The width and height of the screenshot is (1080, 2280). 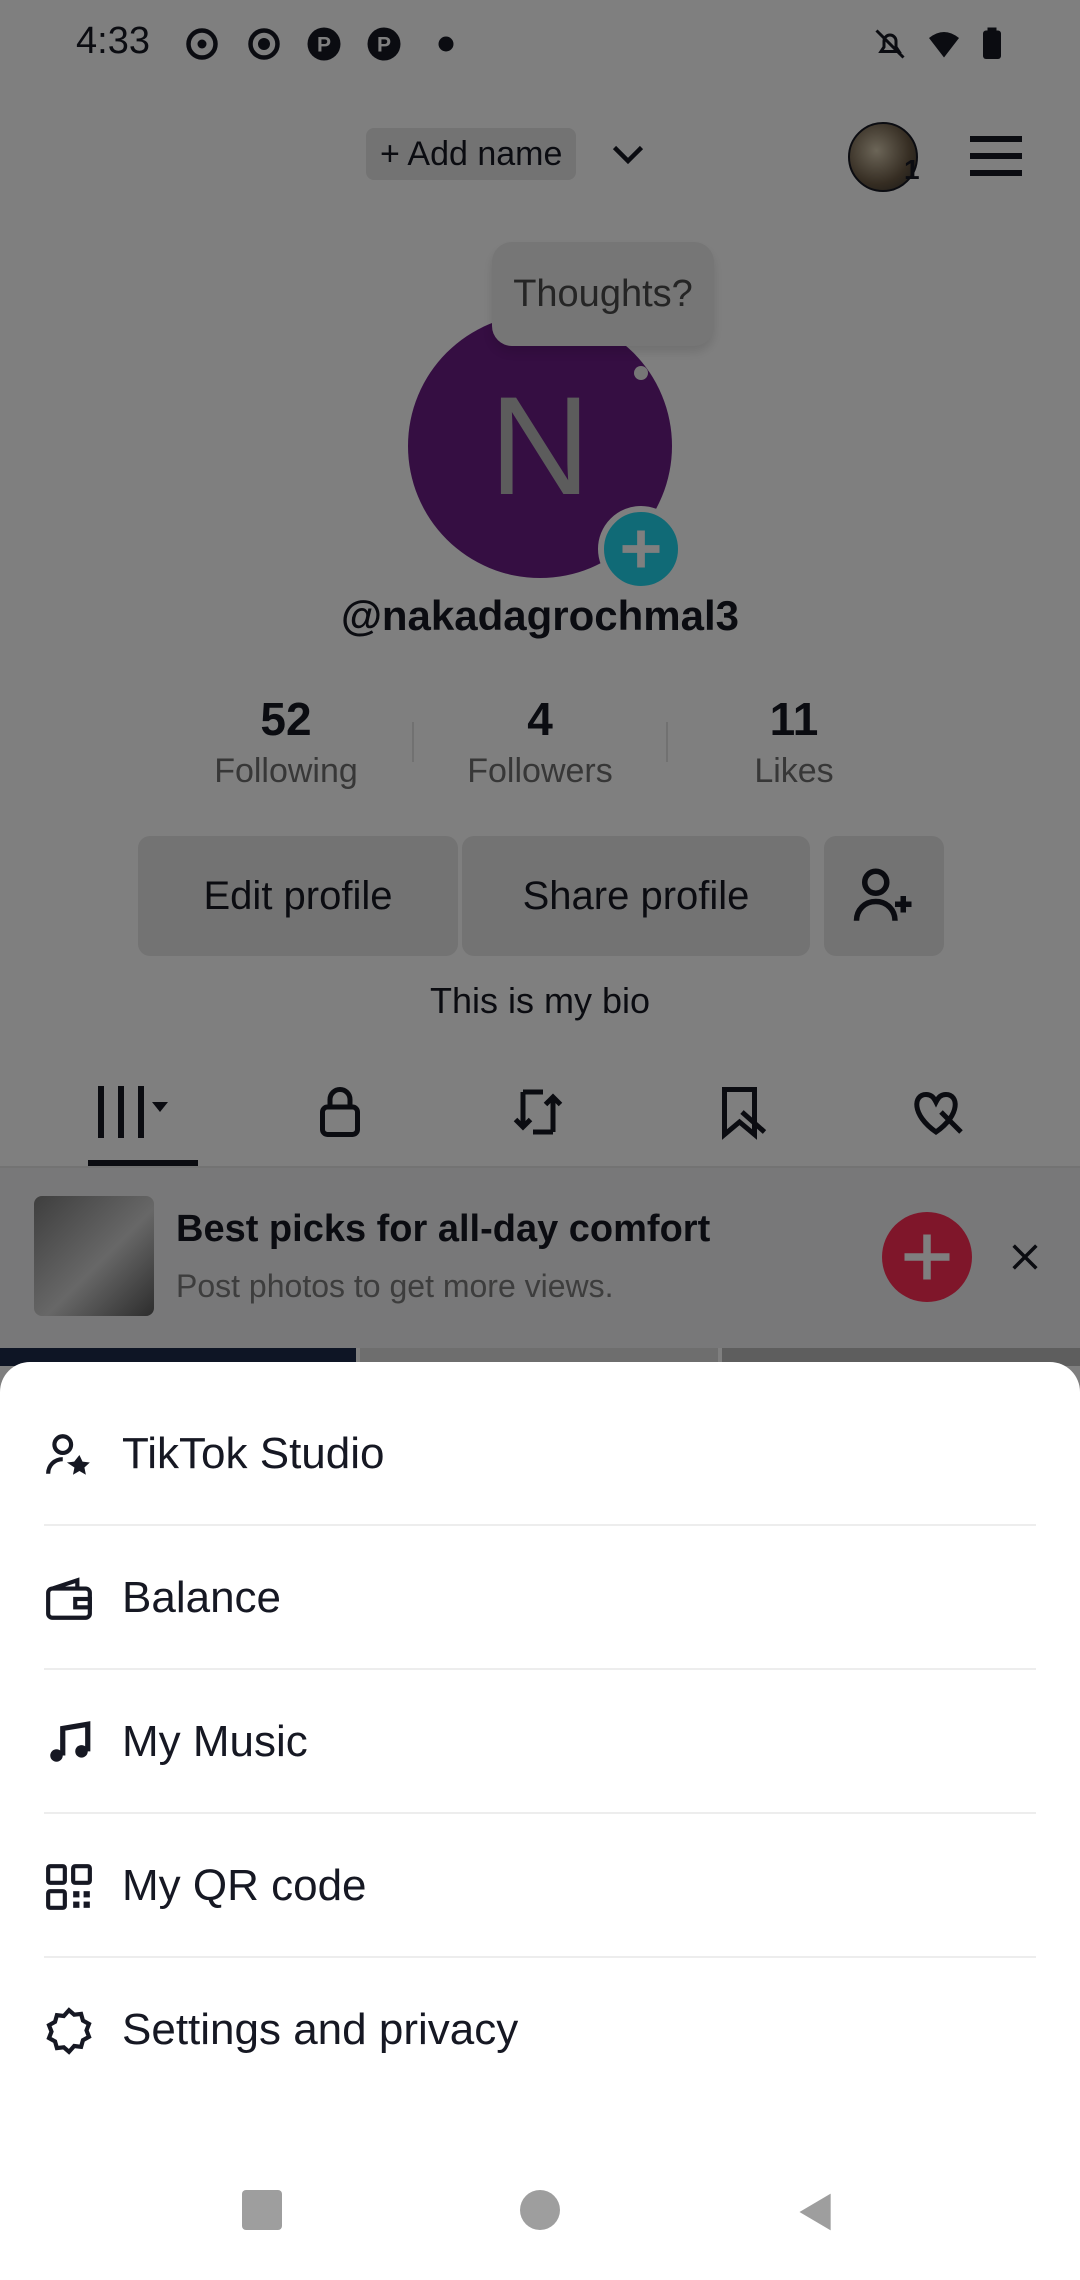 What do you see at coordinates (69, 1887) in the screenshot?
I see `qr-code-icon` at bounding box center [69, 1887].